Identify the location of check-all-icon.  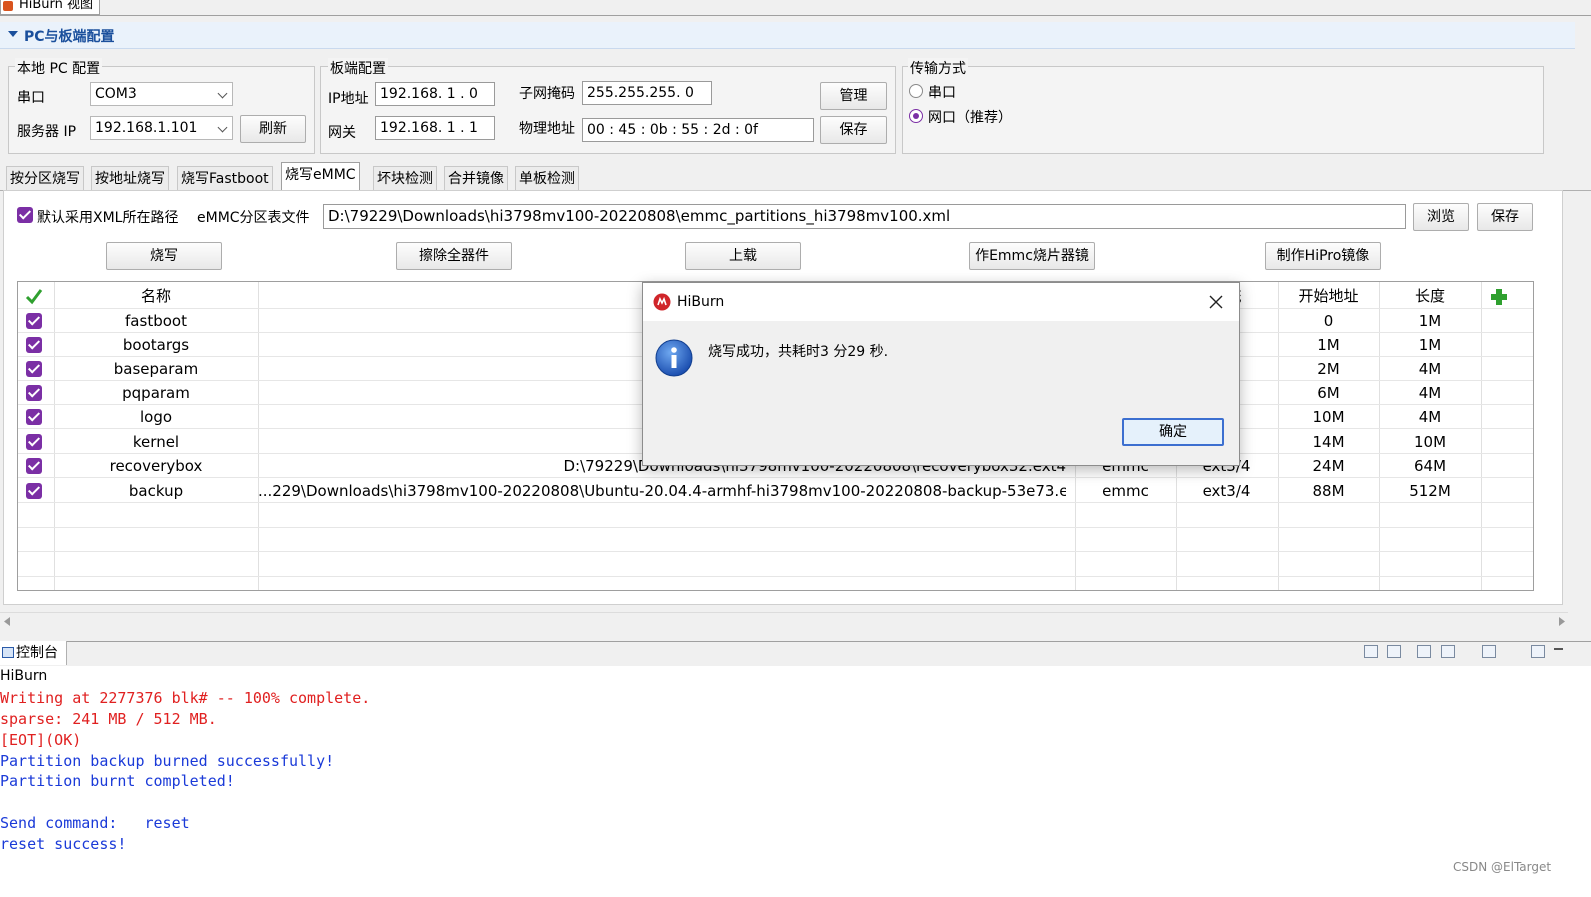
(34, 296).